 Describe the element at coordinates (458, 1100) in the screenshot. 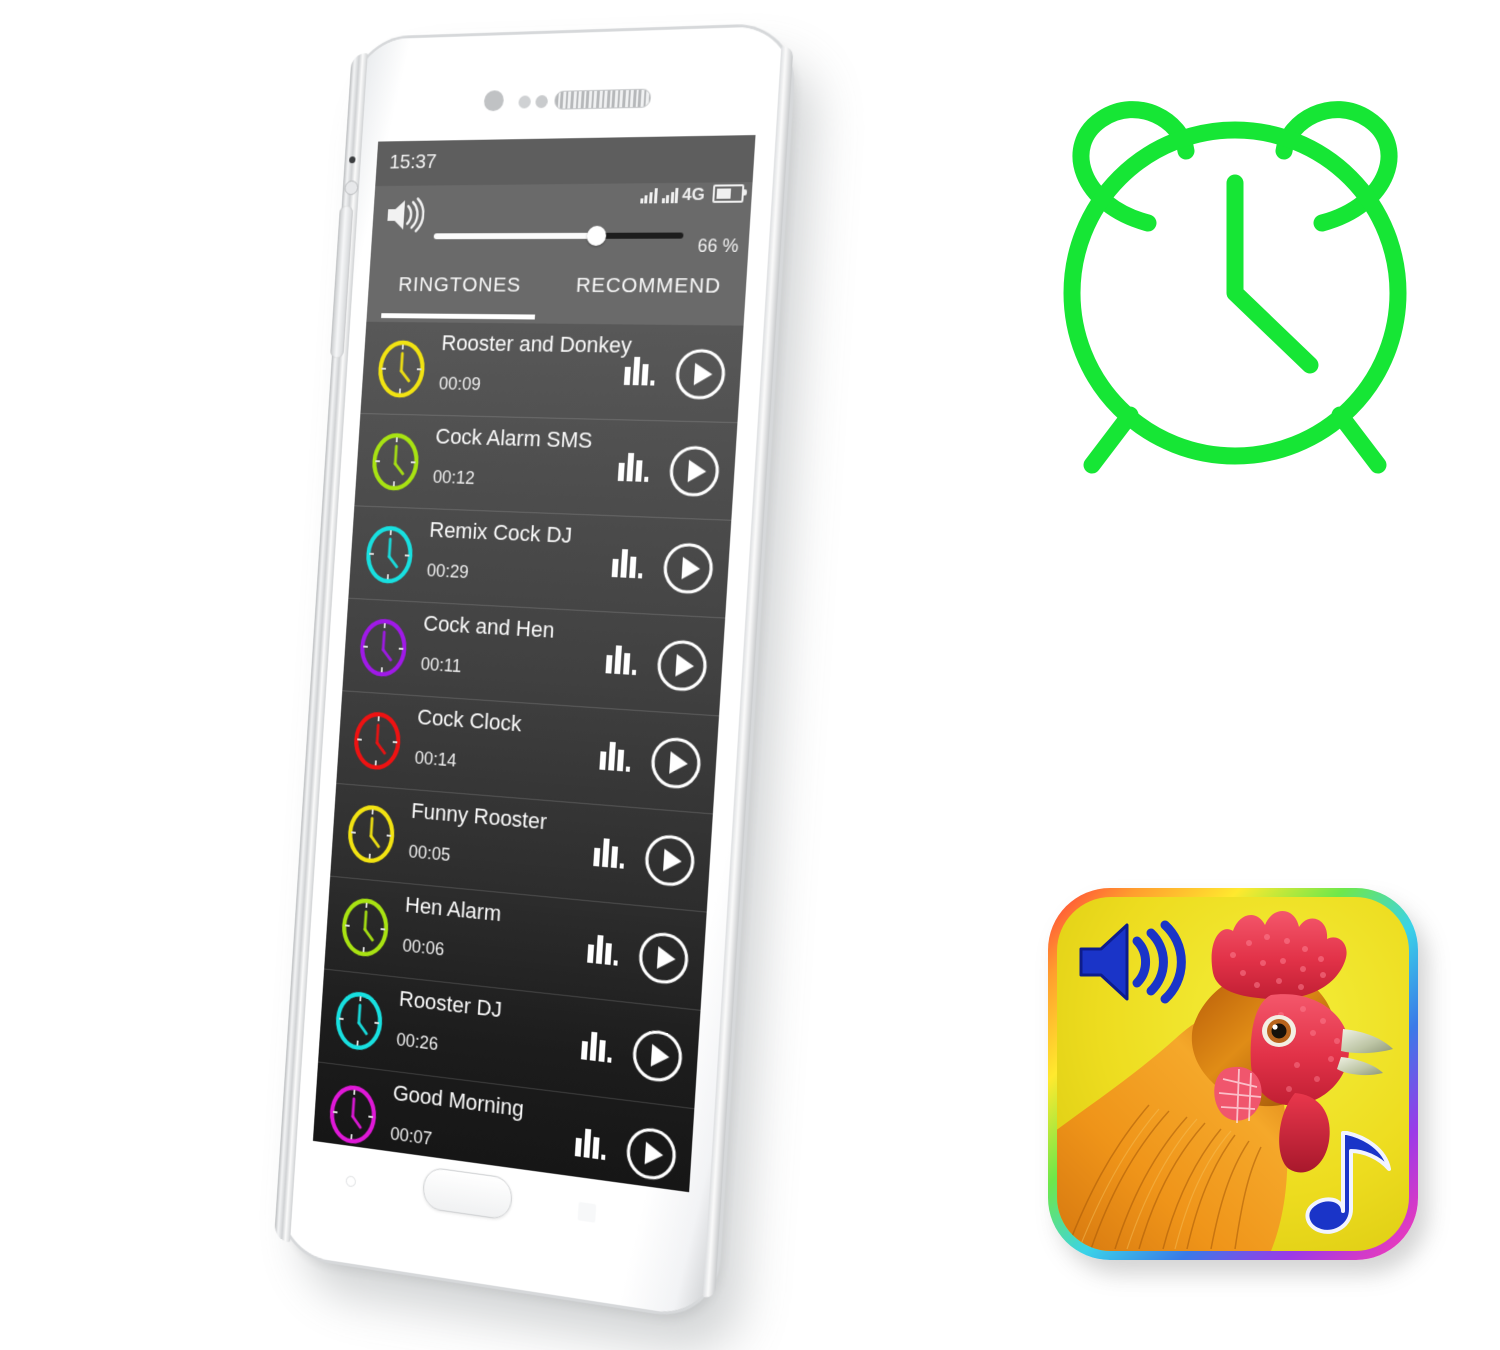

I see `ringtone-title: Good Morning` at that location.